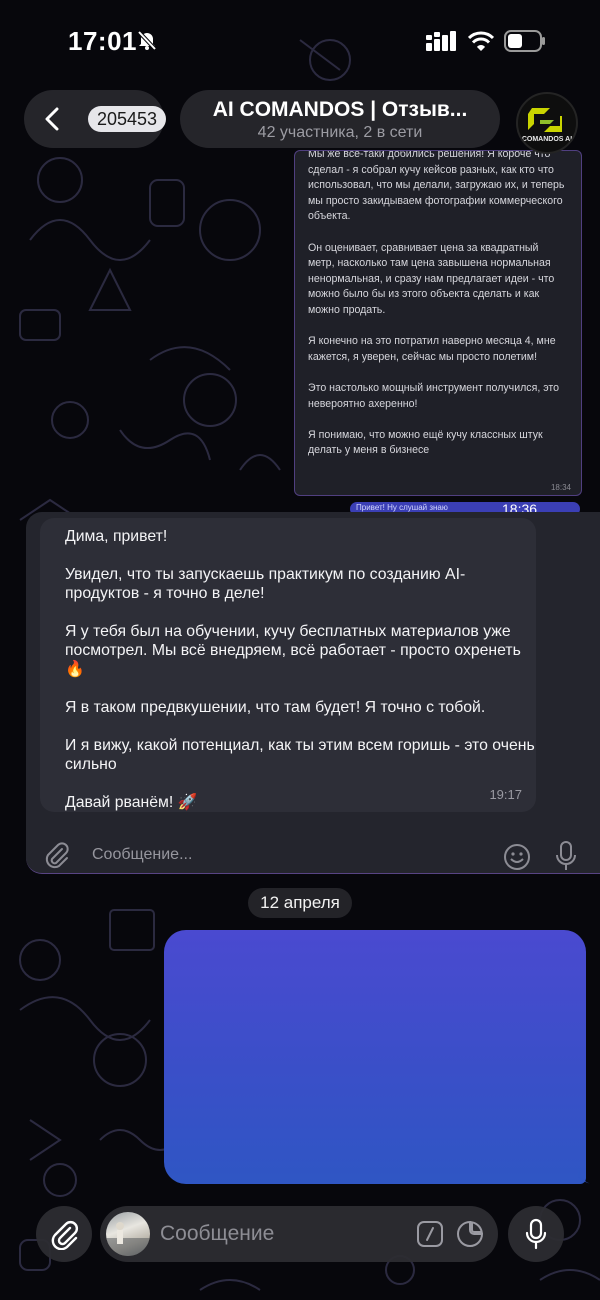  I want to click on chevron-left-icon, so click(52, 119).